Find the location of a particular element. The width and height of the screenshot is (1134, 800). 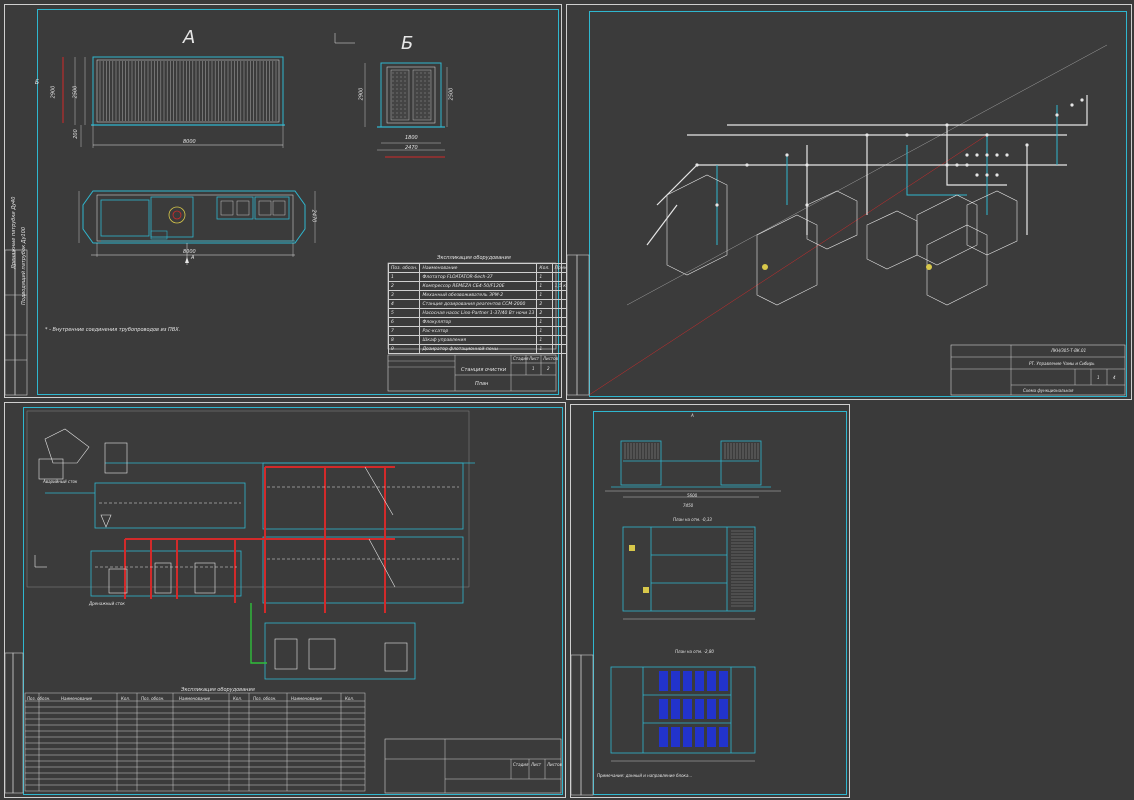

plan-1-label: План на отм. -0,33 is located at coordinates (692, 519).